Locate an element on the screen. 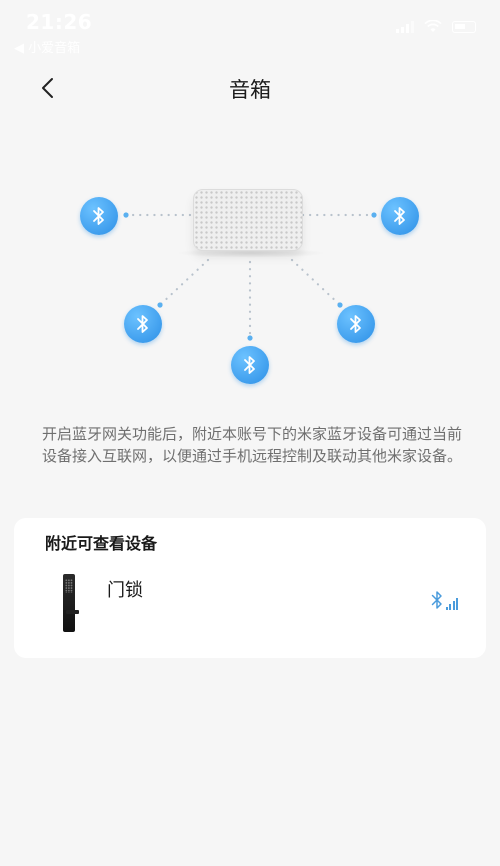  nearby-devices-title: 附近可查看设备 is located at coordinates (101, 543).